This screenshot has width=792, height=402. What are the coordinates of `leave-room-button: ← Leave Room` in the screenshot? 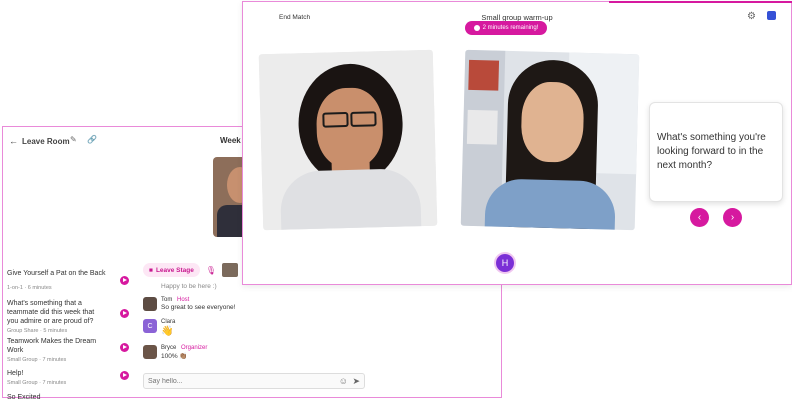 It's located at (39, 141).